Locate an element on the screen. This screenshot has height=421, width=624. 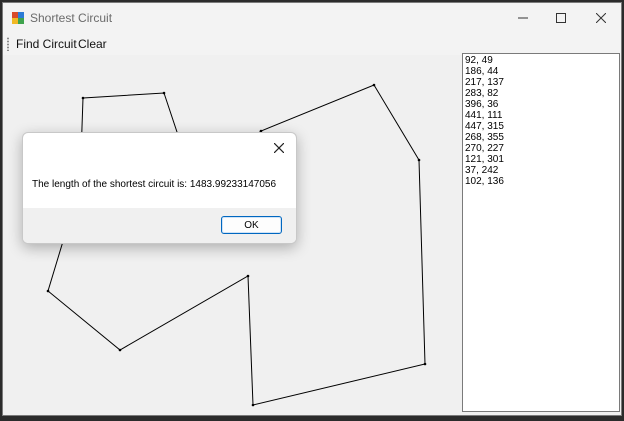
close-button is located at coordinates (601, 18).